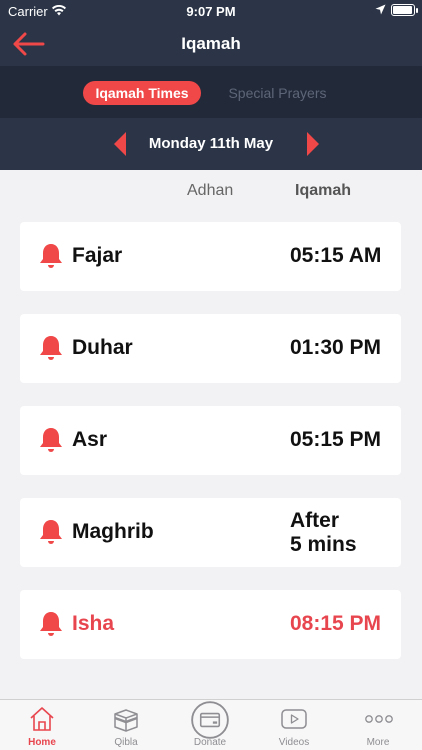 This screenshot has width=422, height=750. Describe the element at coordinates (210, 720) in the screenshot. I see `card-icon` at that location.